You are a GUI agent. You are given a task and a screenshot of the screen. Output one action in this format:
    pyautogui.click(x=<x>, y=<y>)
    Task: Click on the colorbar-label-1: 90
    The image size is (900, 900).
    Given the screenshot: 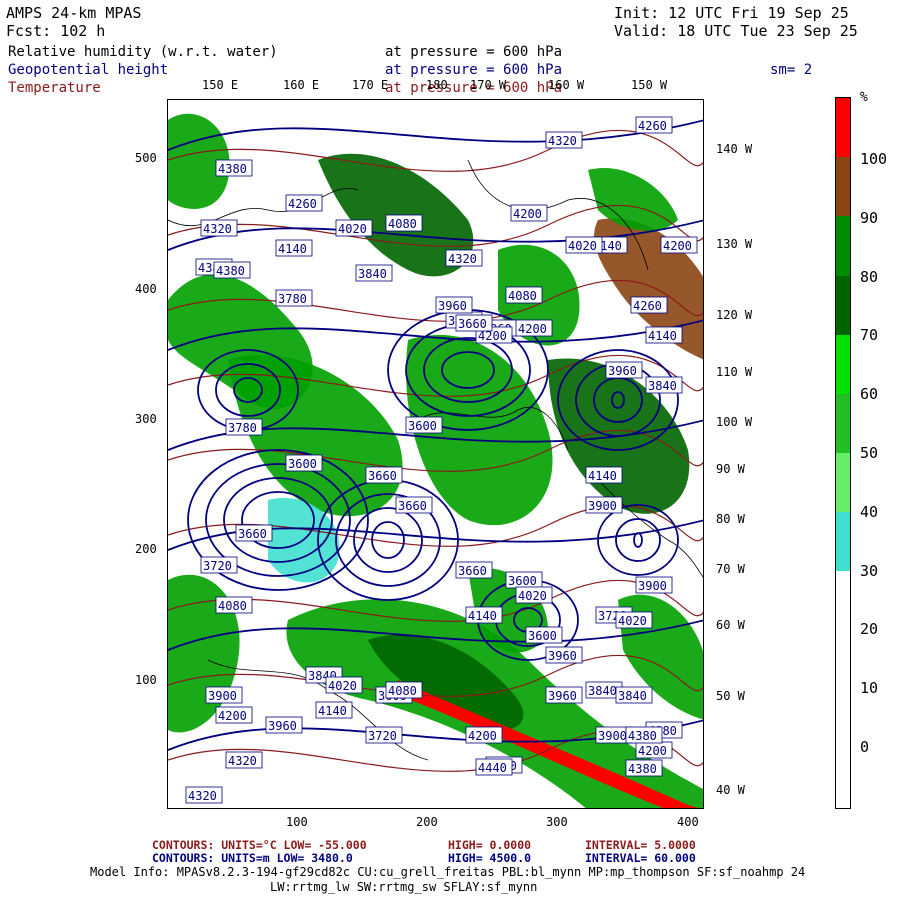 What is the action you would take?
    pyautogui.click(x=869, y=217)
    